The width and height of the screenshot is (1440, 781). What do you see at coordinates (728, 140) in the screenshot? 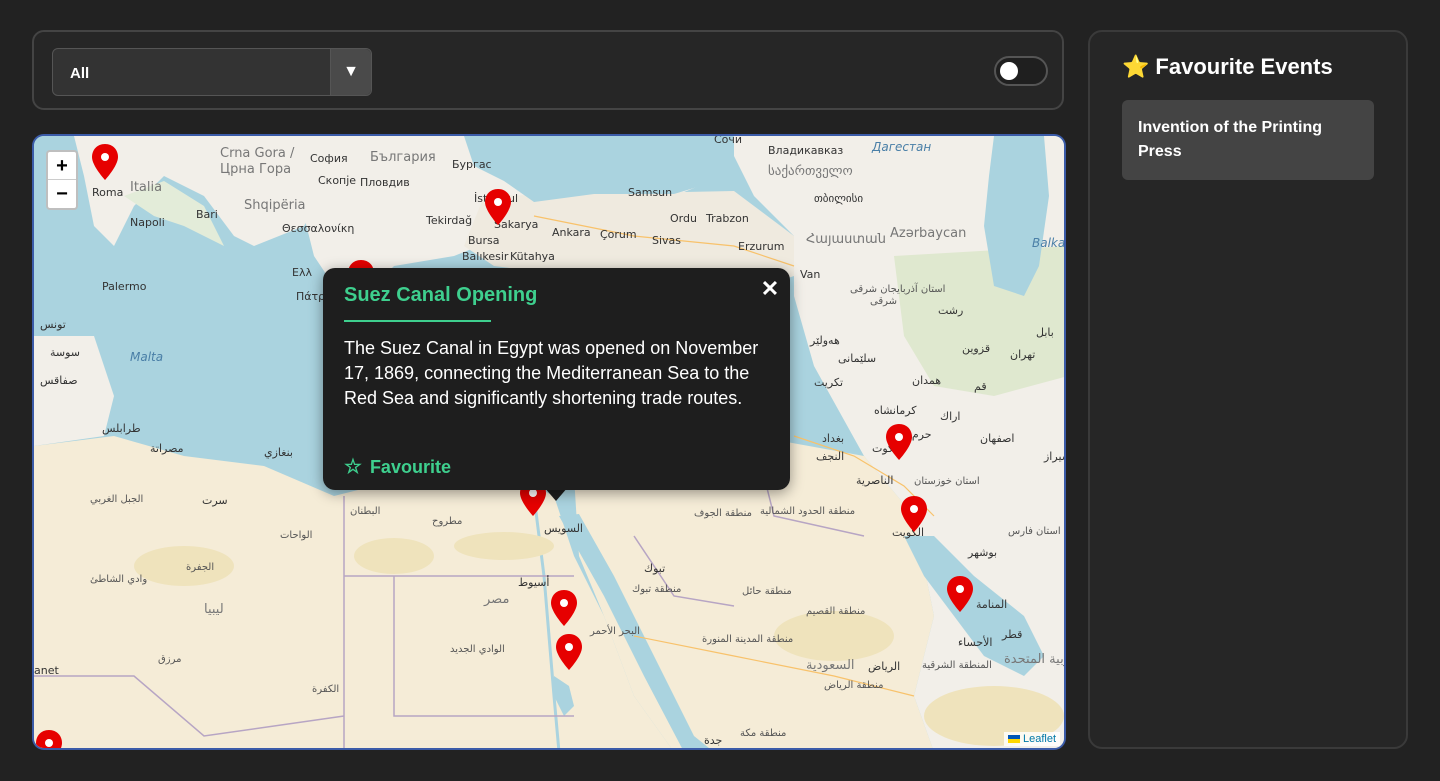
I see `map-label: Сочи` at bounding box center [728, 140].